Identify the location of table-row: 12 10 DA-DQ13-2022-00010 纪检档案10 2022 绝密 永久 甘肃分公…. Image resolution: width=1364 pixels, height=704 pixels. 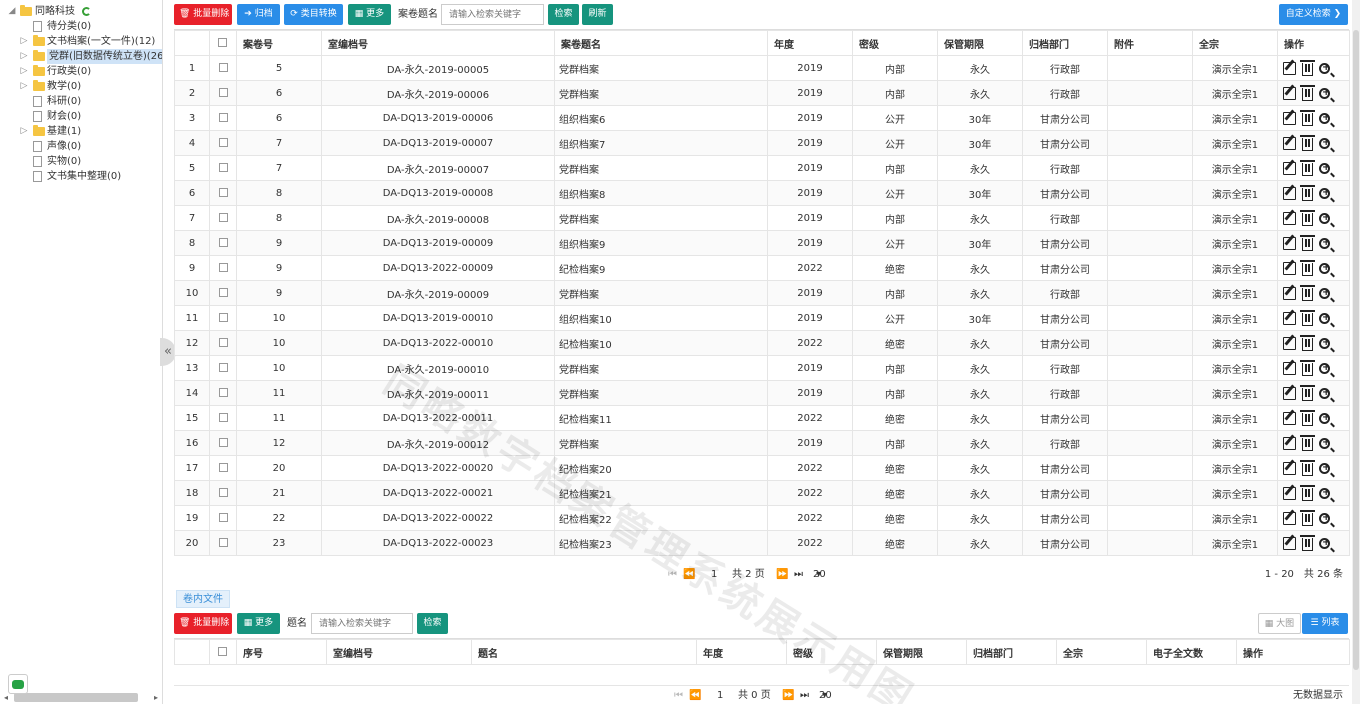
(762, 343).